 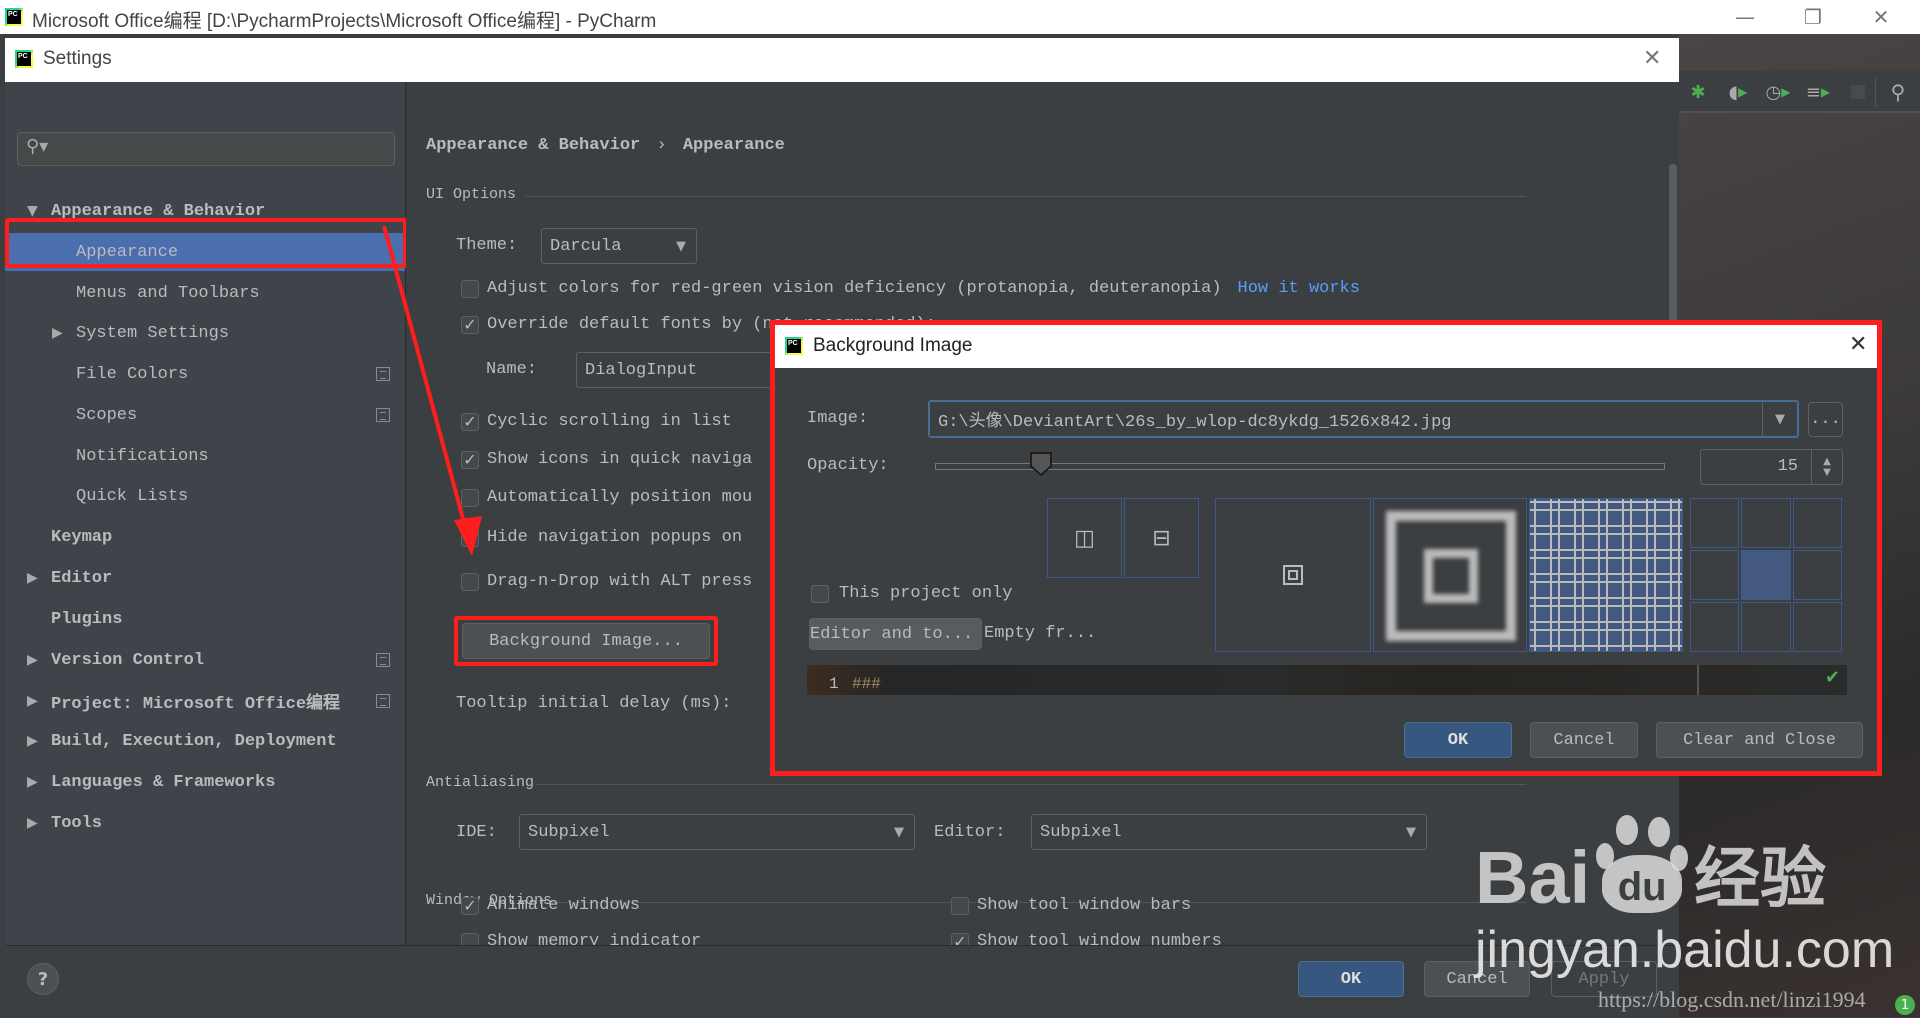 I want to click on preview-editor: 1 ### ✔, so click(x=1327, y=680).